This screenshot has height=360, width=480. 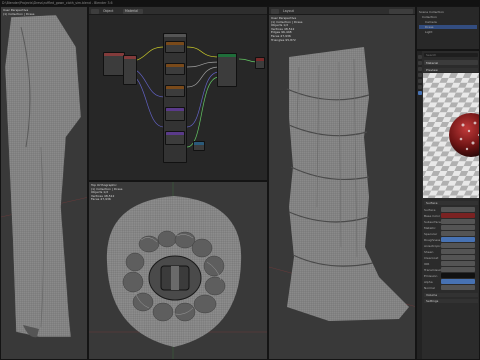 I want to click on material-slot-bar-label: Material, so click(x=432, y=62).